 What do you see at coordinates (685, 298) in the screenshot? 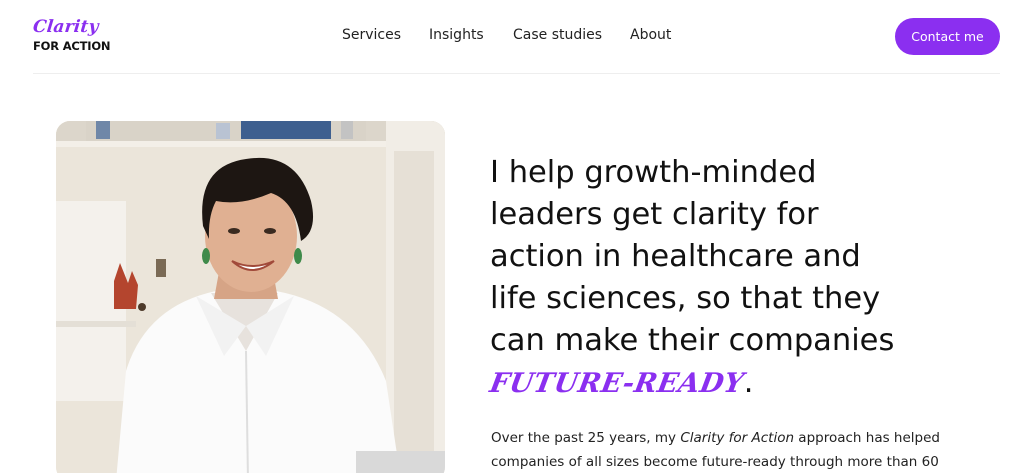
I see `headline-line-4: life sciences, so that they` at bounding box center [685, 298].